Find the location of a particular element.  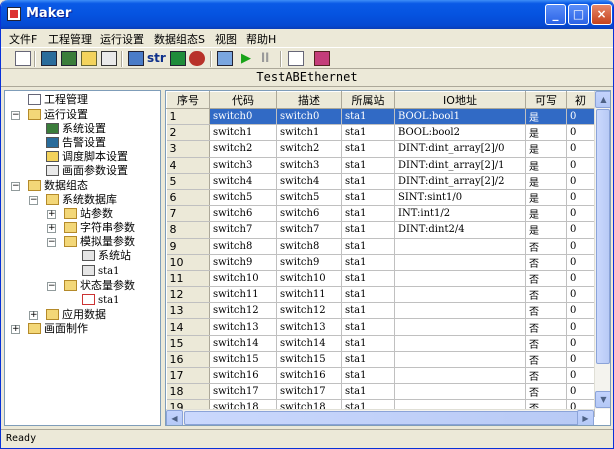

code-cell: switch17 is located at coordinates (243, 392).